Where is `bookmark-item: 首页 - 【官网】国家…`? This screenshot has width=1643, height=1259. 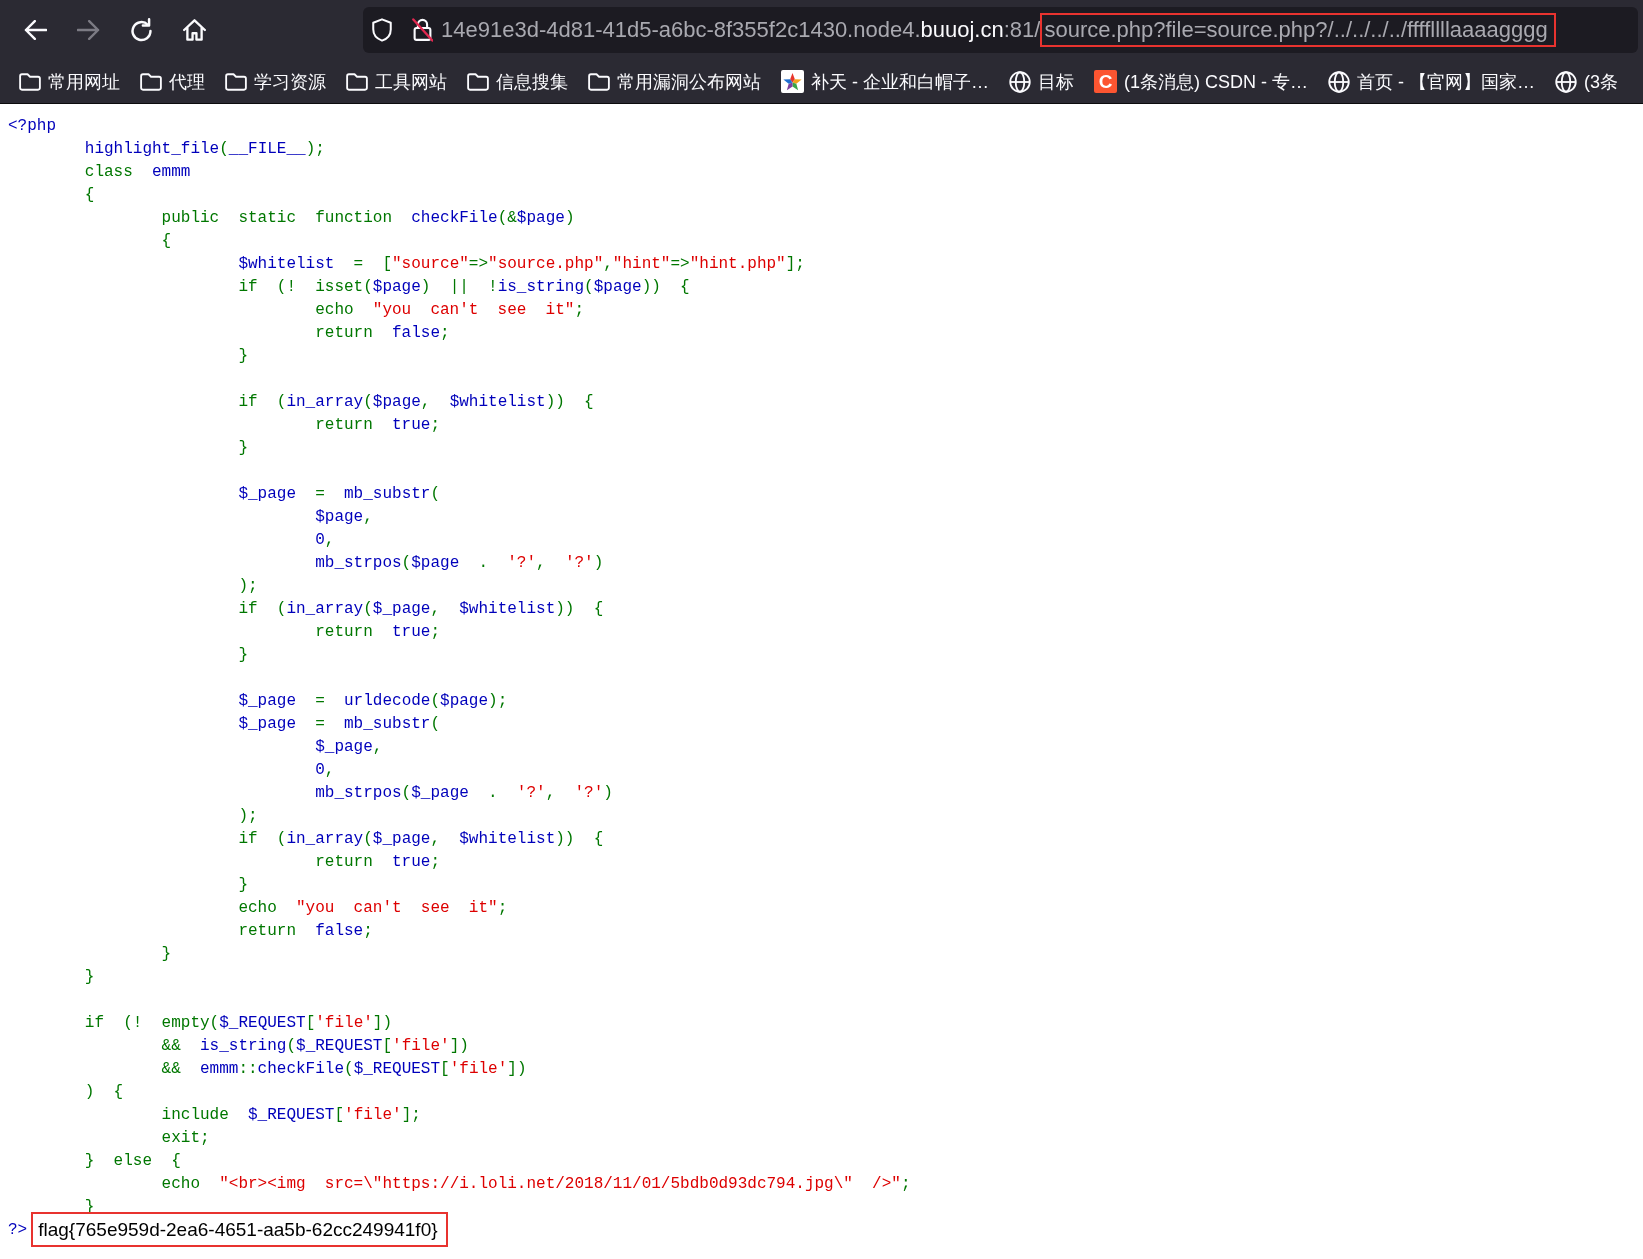
bookmark-item: 首页 - 【官网】国家… is located at coordinates (1431, 81).